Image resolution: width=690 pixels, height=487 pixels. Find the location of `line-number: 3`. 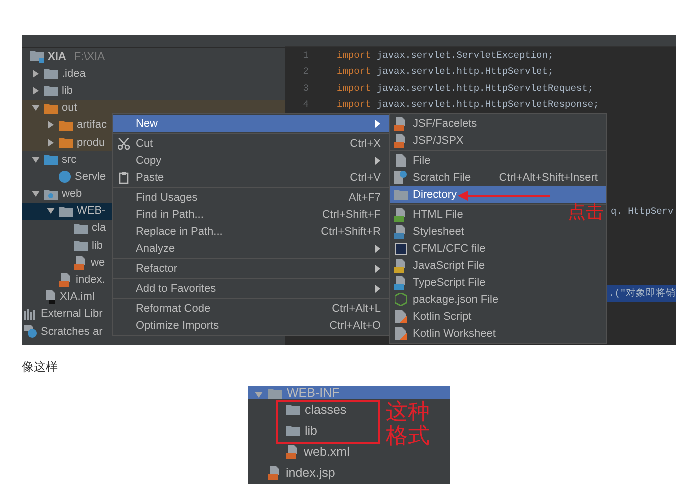

line-number: 3 is located at coordinates (305, 88).